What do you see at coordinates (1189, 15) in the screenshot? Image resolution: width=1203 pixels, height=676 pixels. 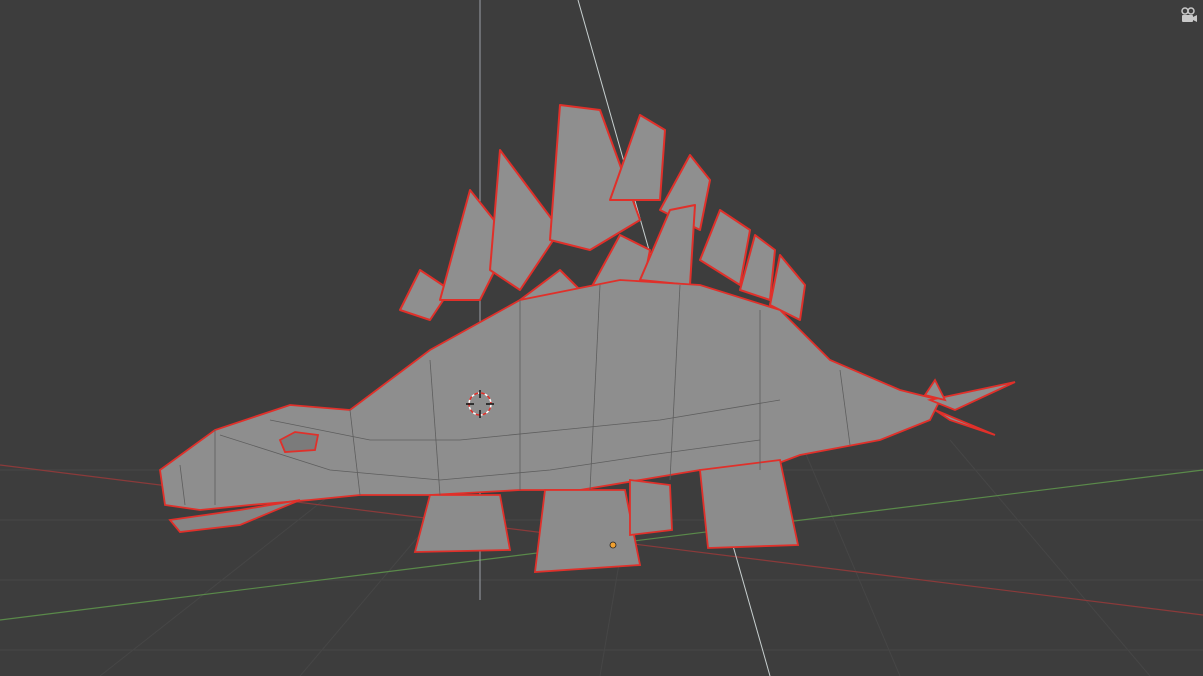 I see `camera-view-icon` at bounding box center [1189, 15].